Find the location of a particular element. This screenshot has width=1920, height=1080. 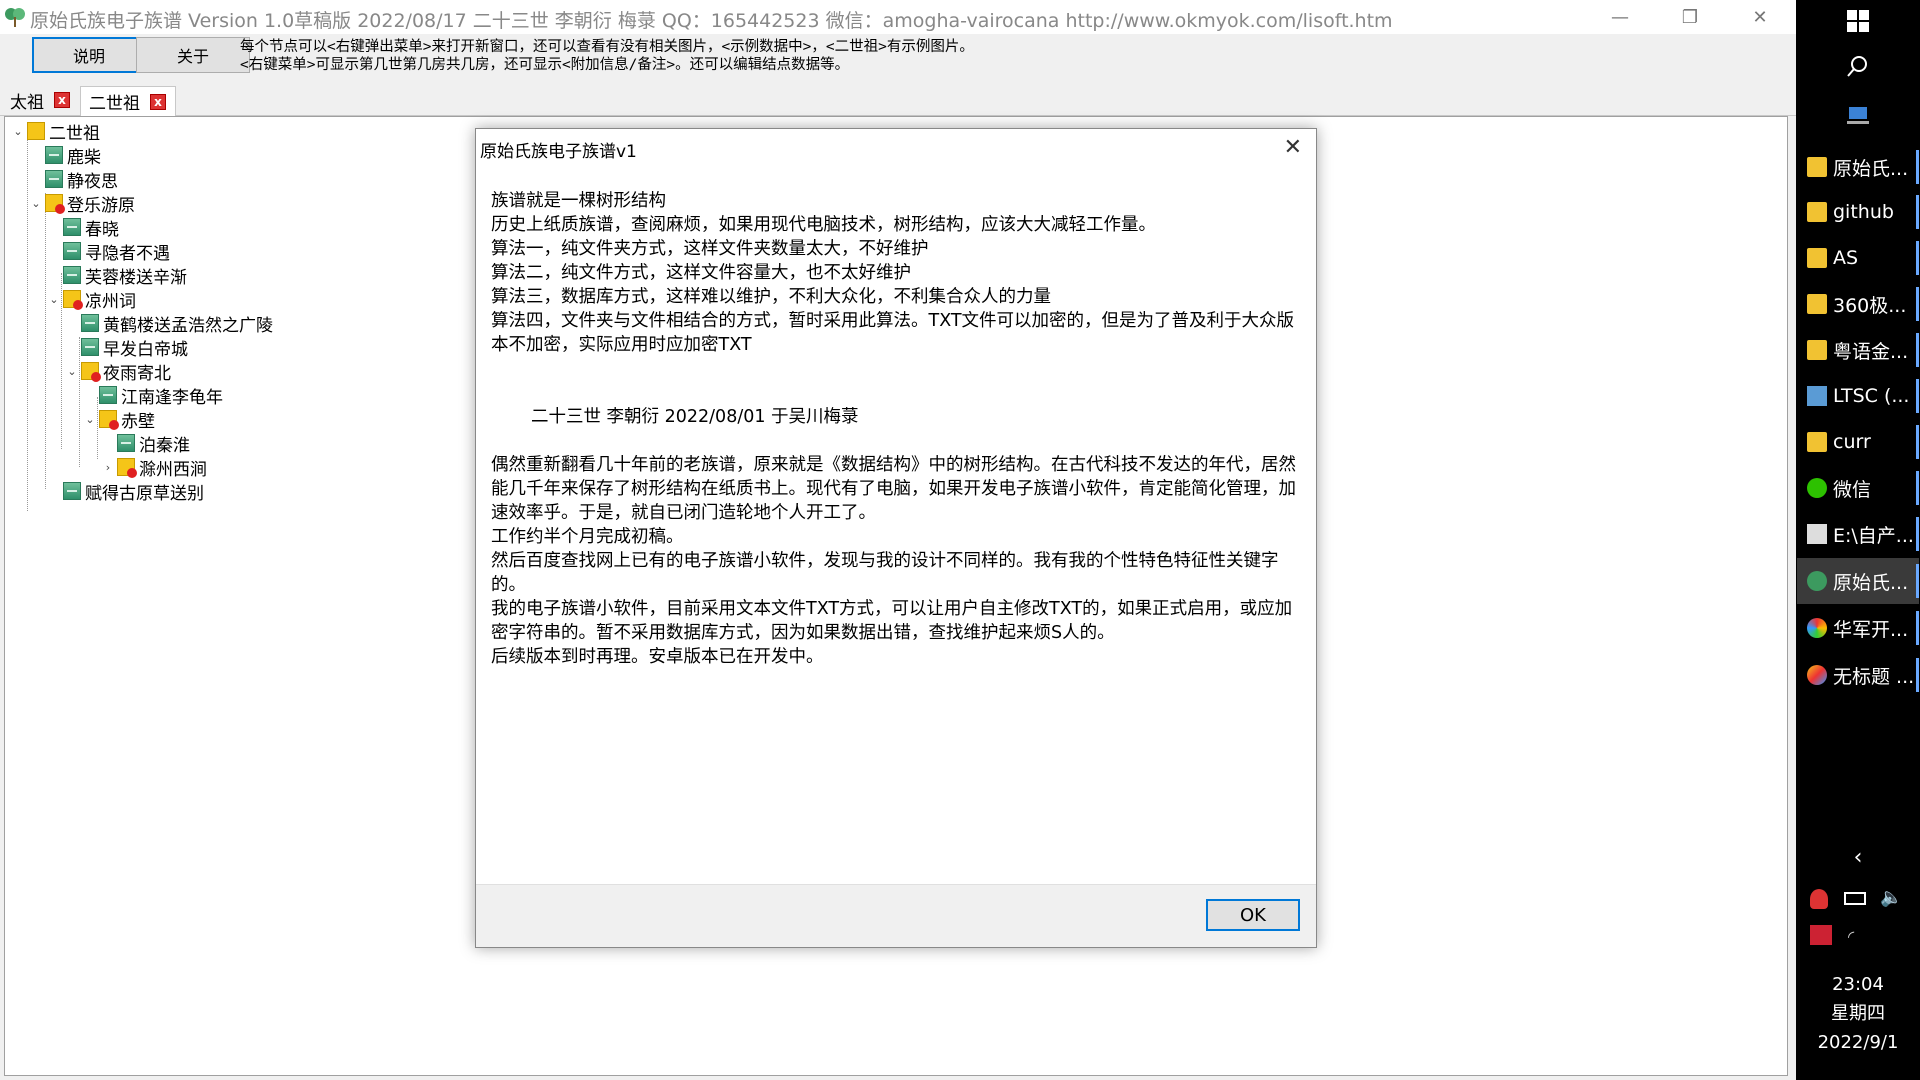

dialog-line: 算法三，数据库方式，这样难以维护，不利大众化，不利集合众人的力量 is located at coordinates (771, 297).